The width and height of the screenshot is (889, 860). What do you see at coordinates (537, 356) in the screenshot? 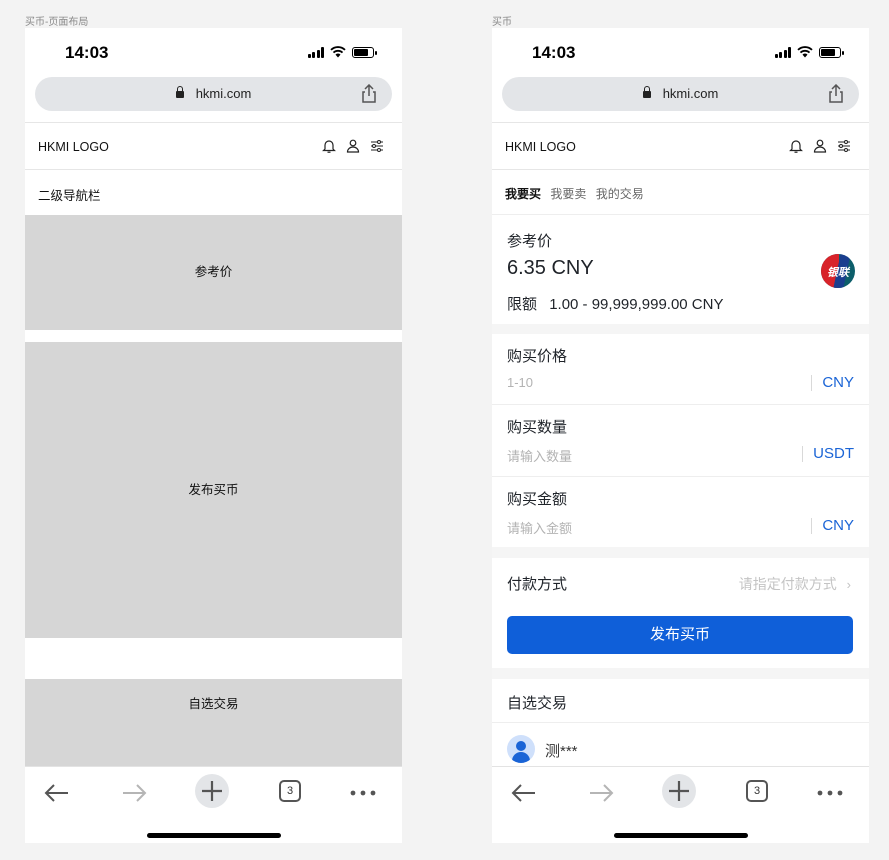
I see `price-label: 购买价格` at bounding box center [537, 356].